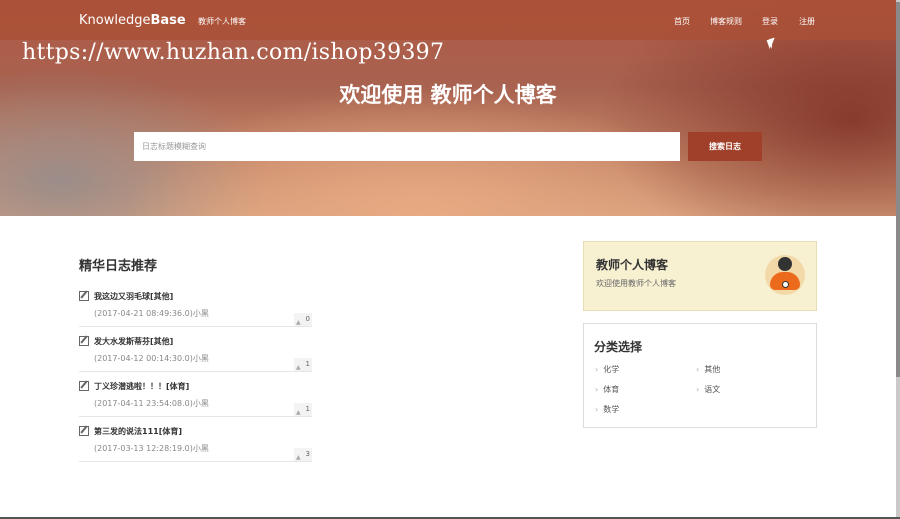 The image size is (900, 519). Describe the element at coordinates (118, 266) in the screenshot. I see `featured-posts-title: 精华日志推荐` at that location.